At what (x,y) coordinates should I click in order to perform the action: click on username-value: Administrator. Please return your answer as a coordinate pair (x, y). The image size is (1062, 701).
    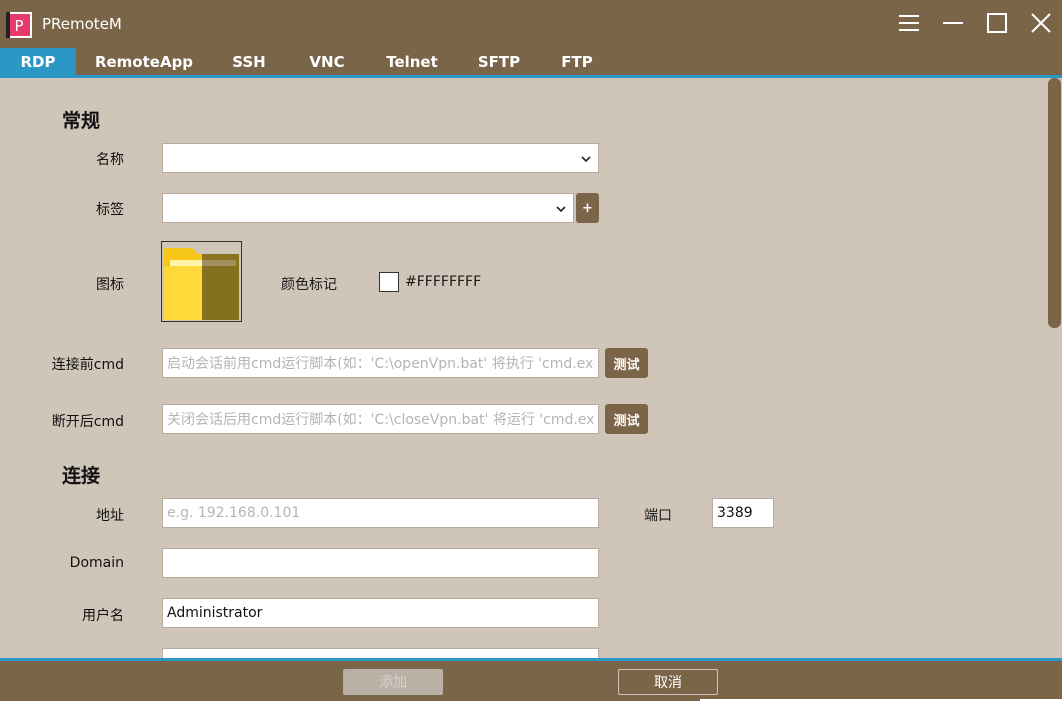
    Looking at the image, I should click on (215, 613).